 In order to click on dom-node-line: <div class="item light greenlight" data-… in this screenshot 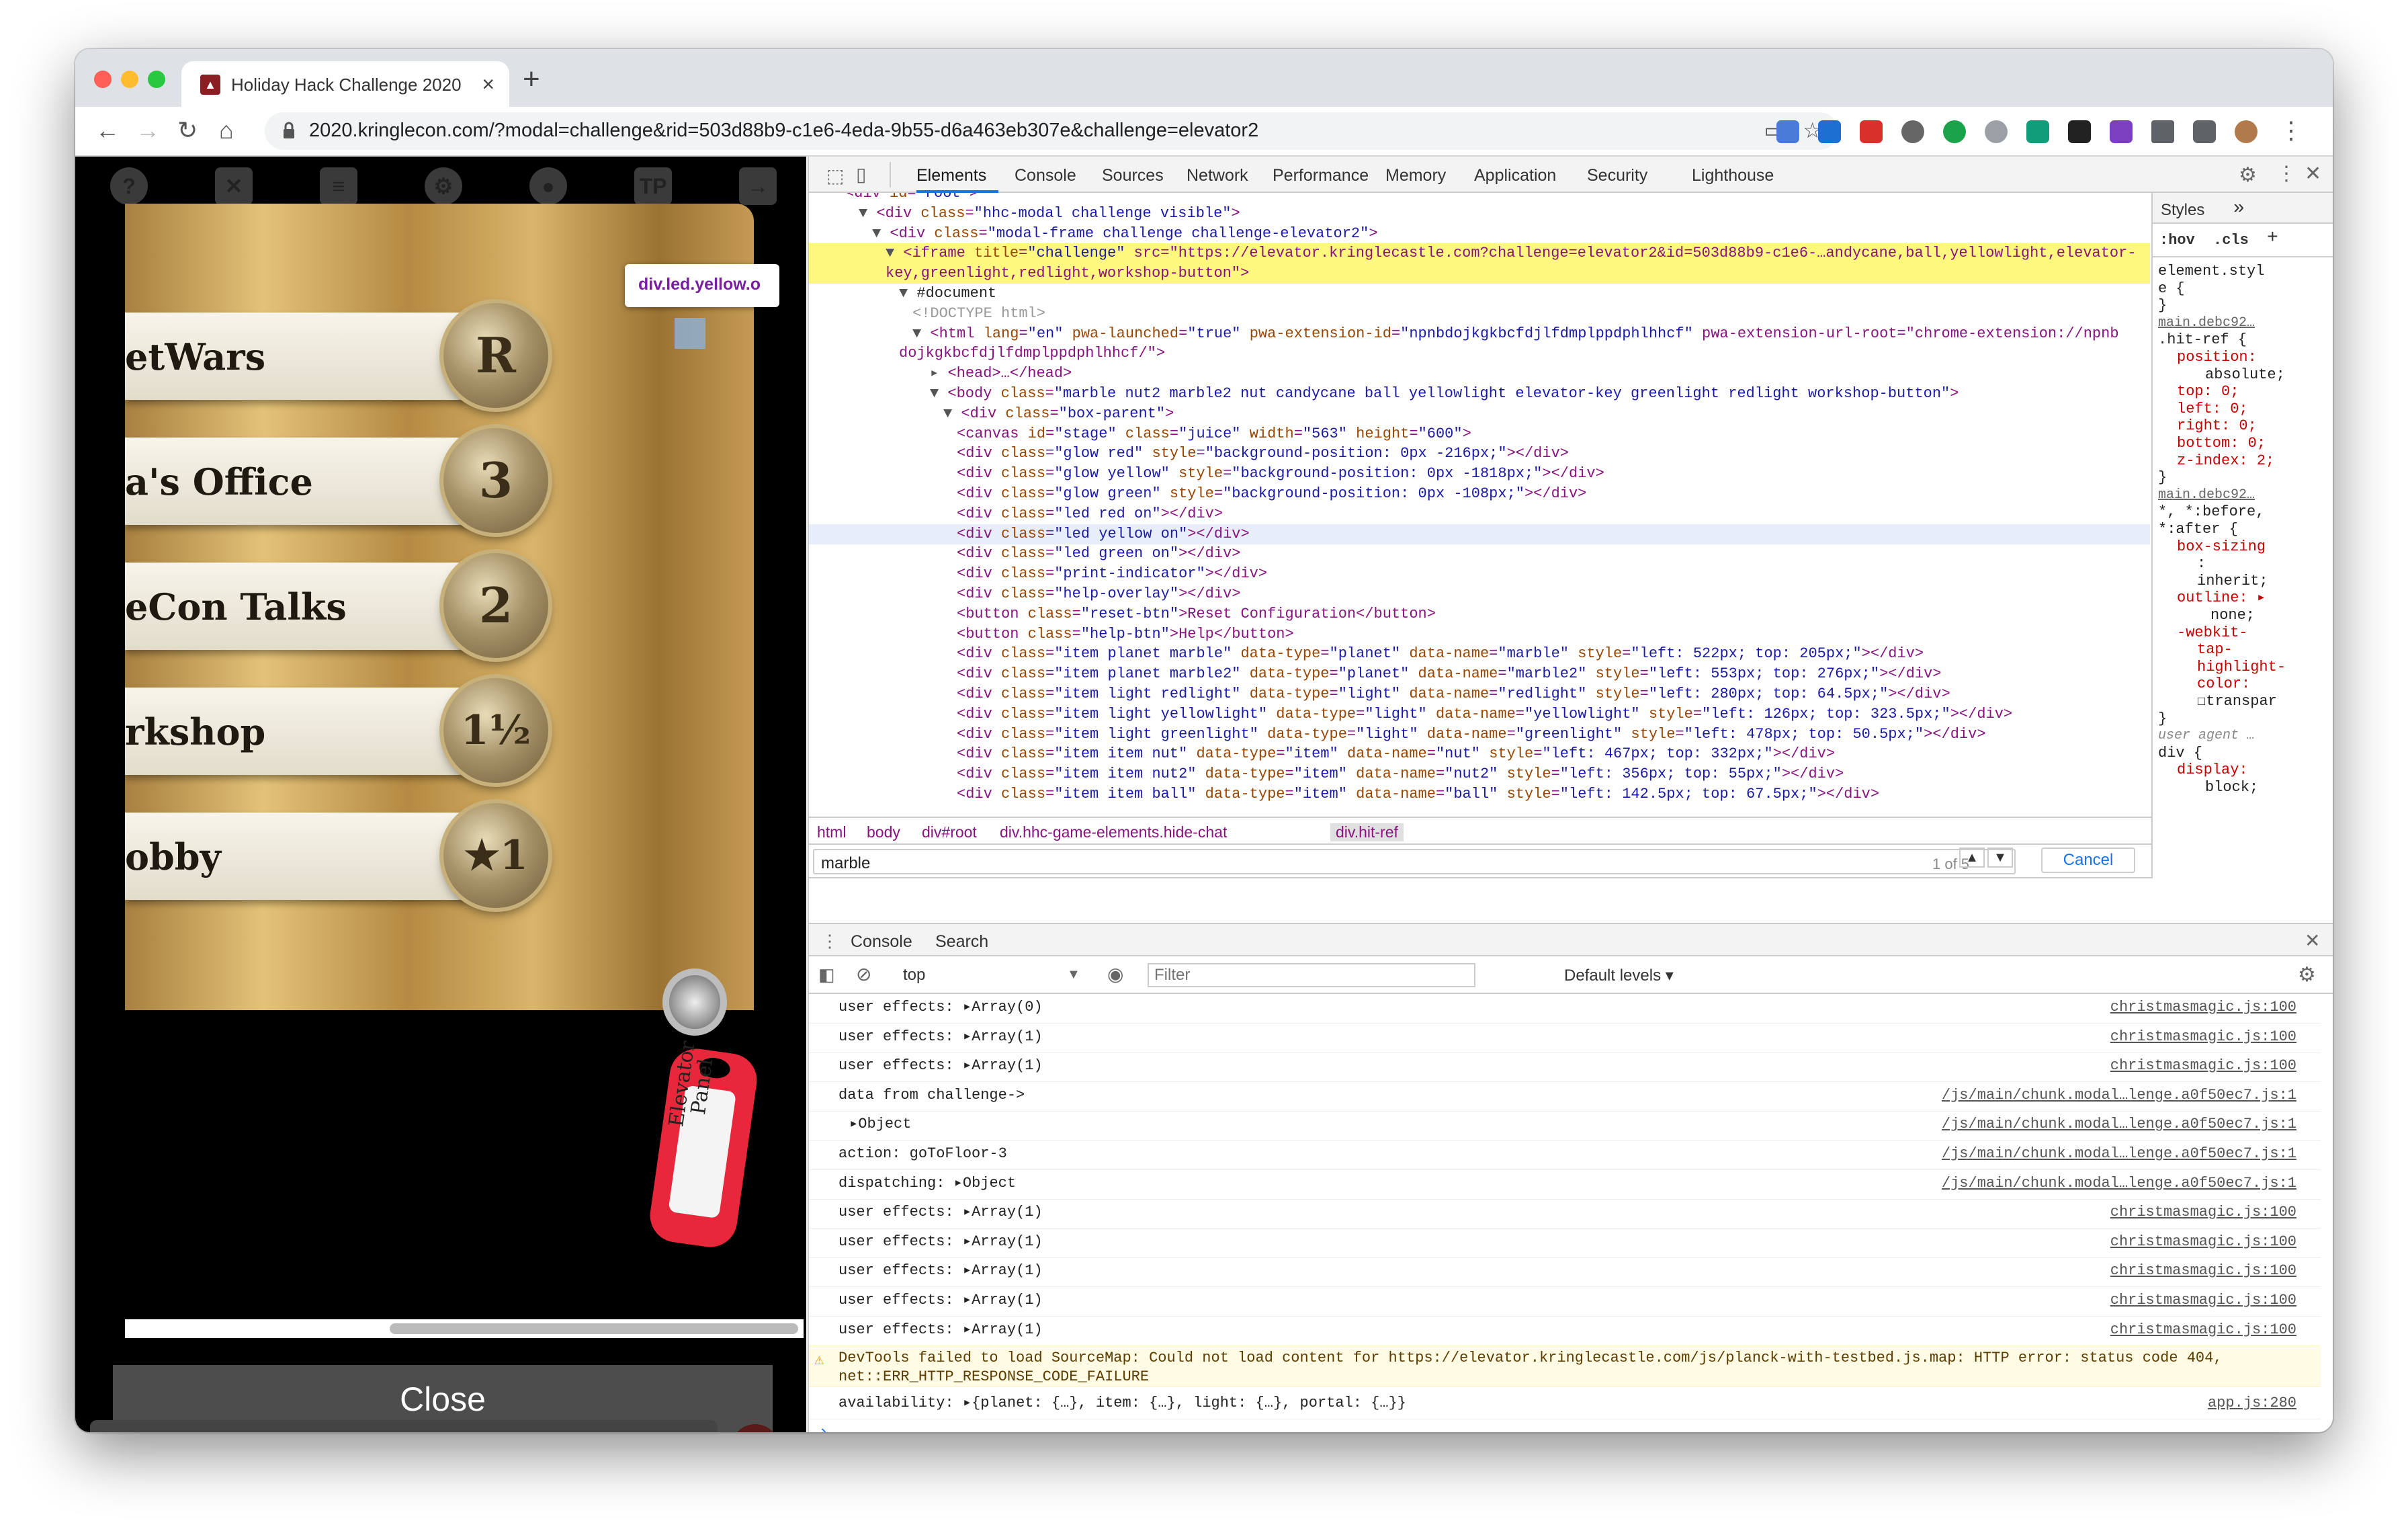, I will do `click(1479, 735)`.